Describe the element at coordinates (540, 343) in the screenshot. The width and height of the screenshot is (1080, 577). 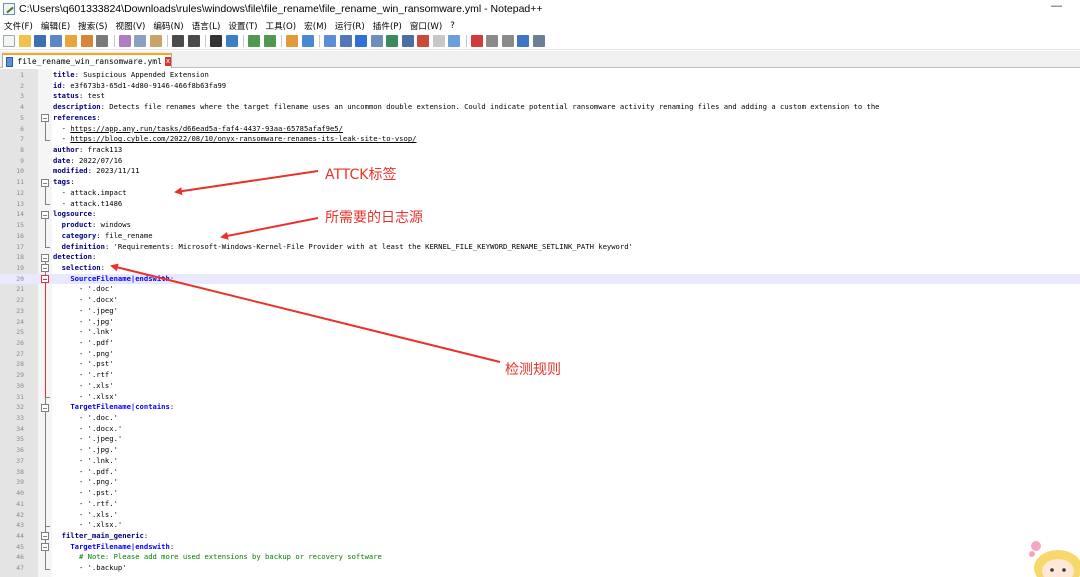
I see `code-line: 26 - '.pdf'` at that location.